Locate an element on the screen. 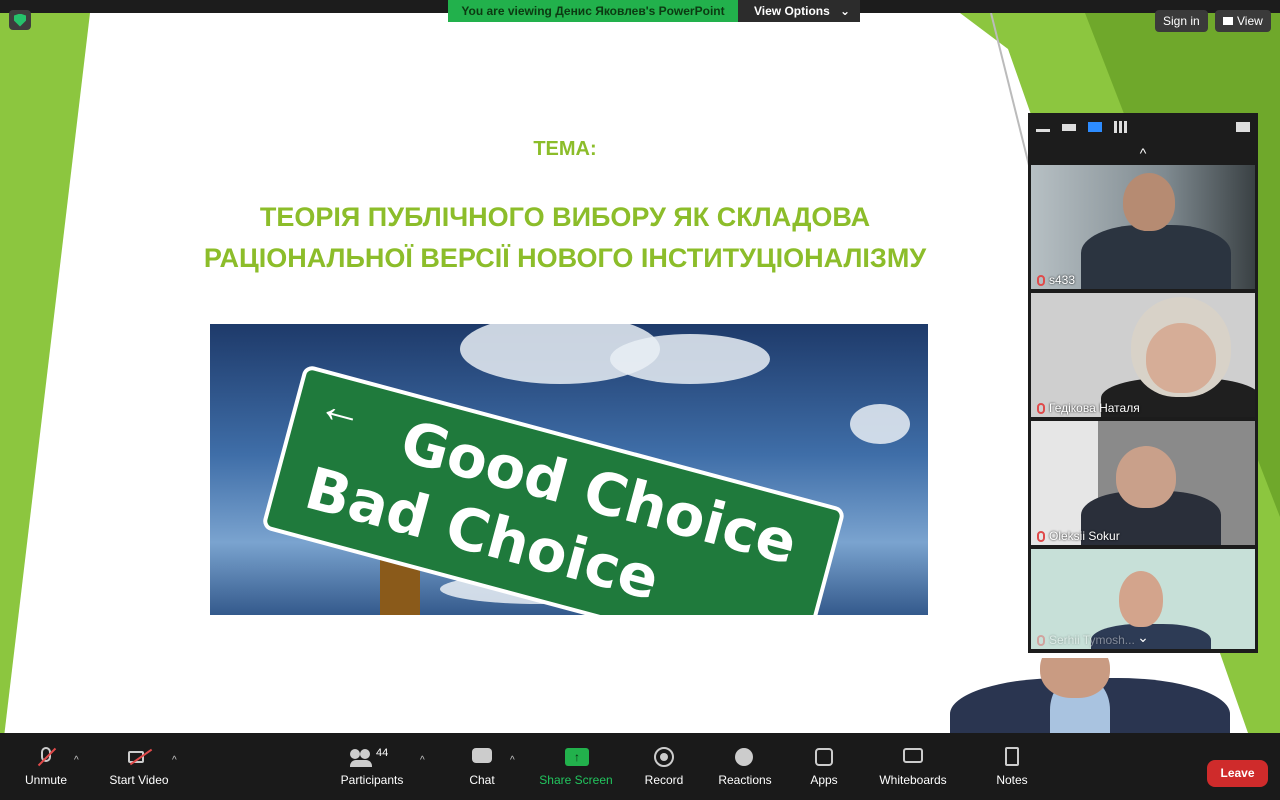 The width and height of the screenshot is (1280, 800). view-grid-icon is located at coordinates (1228, 21).